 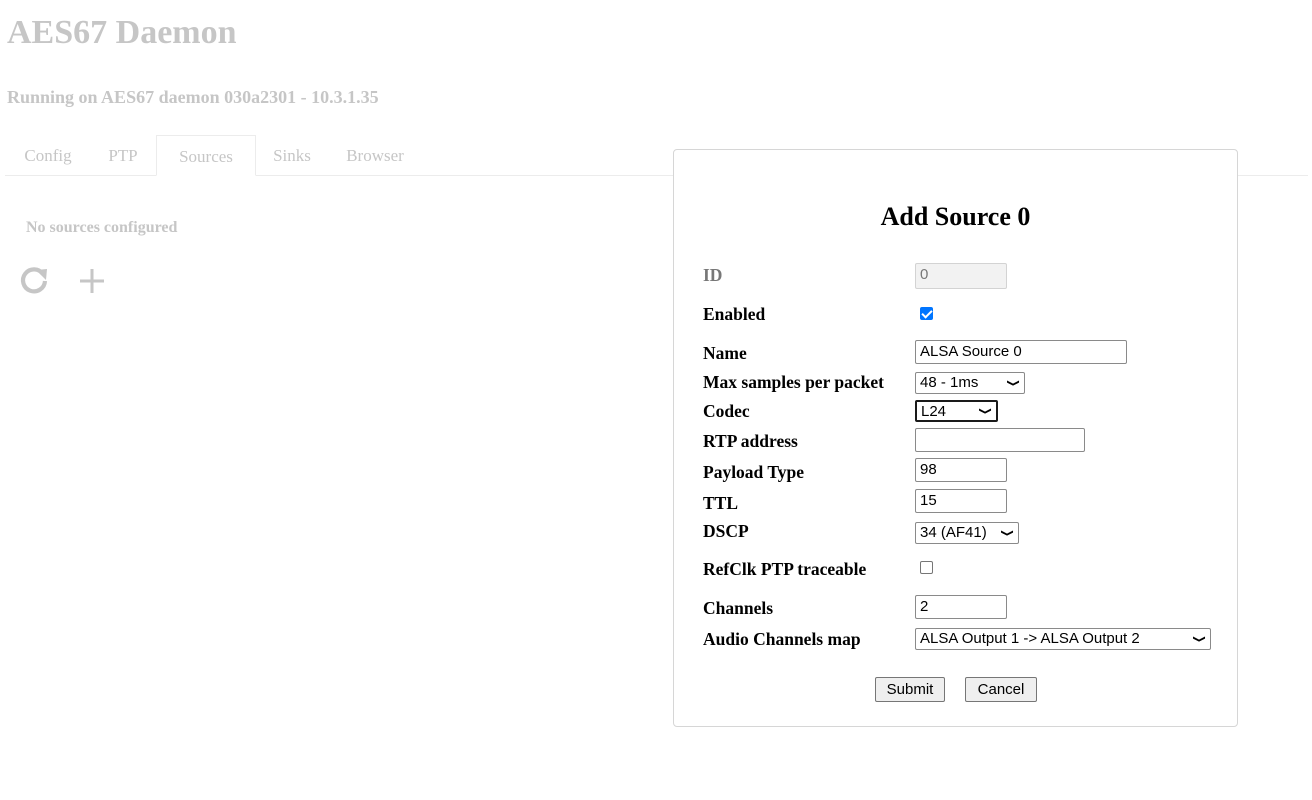 I want to click on refclk-label: RefClk PTP traceable, so click(x=785, y=569).